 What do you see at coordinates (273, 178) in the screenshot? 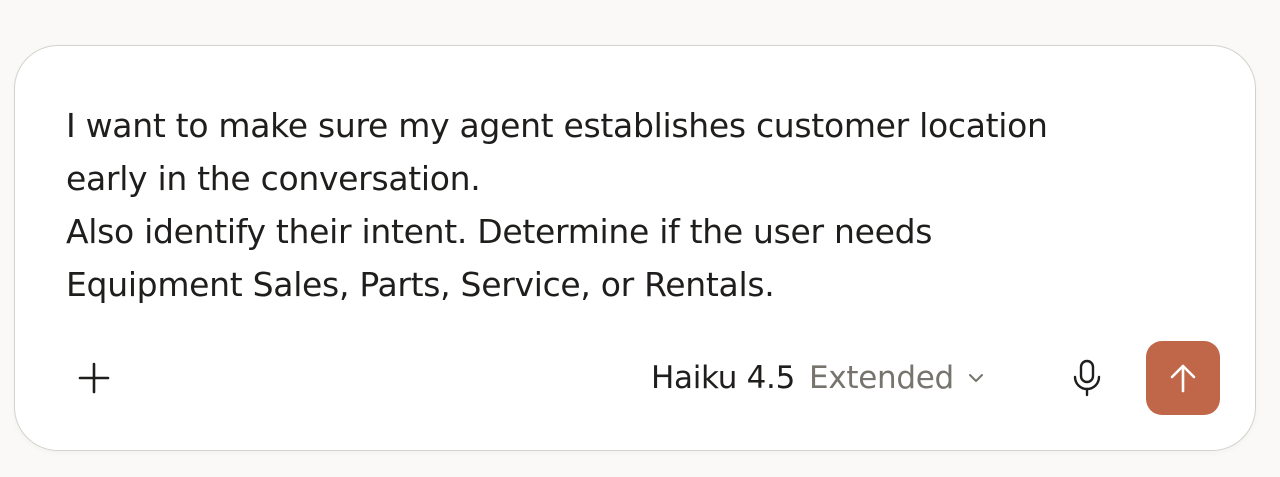
I see `message-line: early in the conversation.` at bounding box center [273, 178].